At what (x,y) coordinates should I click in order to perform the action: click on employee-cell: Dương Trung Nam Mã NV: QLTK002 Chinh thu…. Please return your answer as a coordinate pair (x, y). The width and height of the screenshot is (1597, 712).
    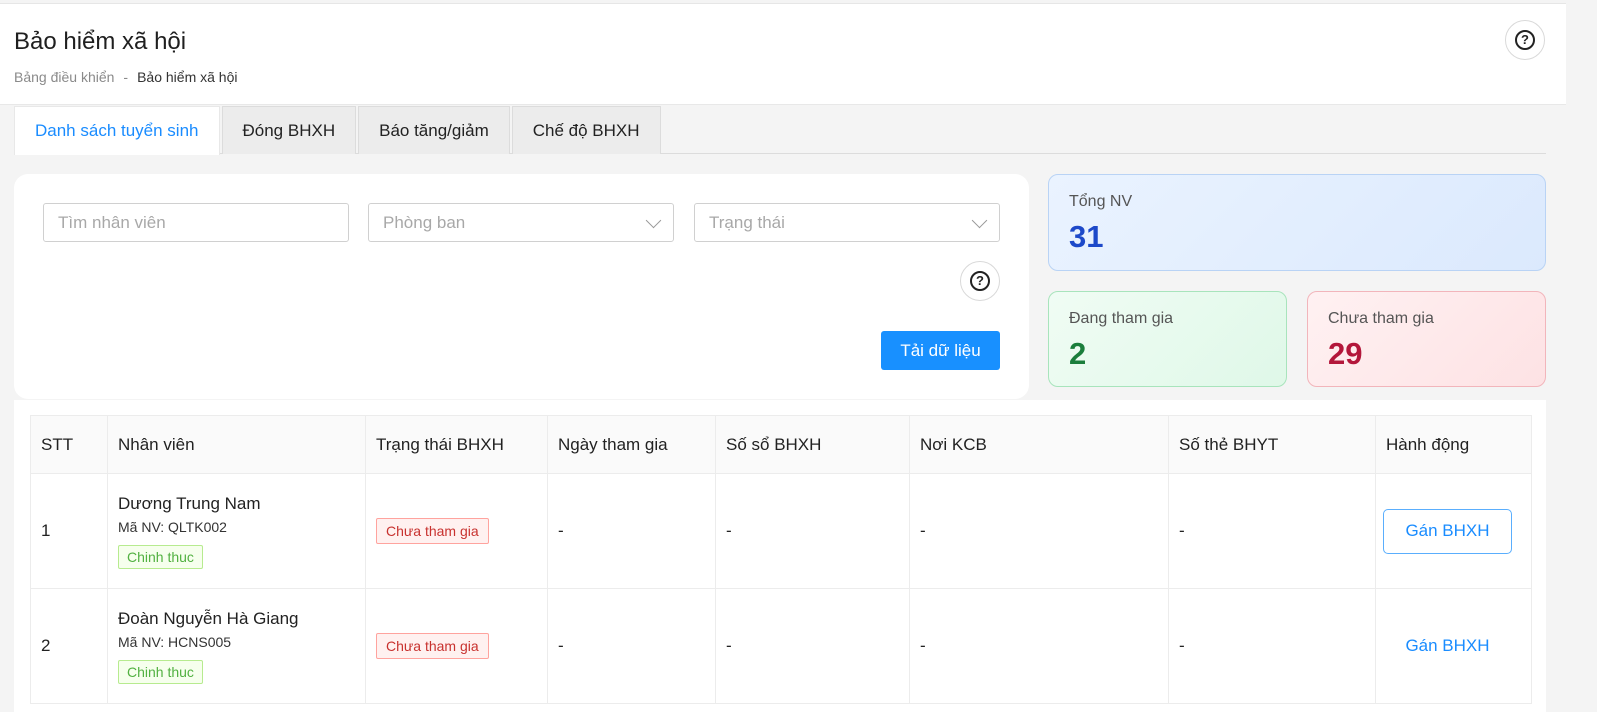
    Looking at the image, I should click on (236, 531).